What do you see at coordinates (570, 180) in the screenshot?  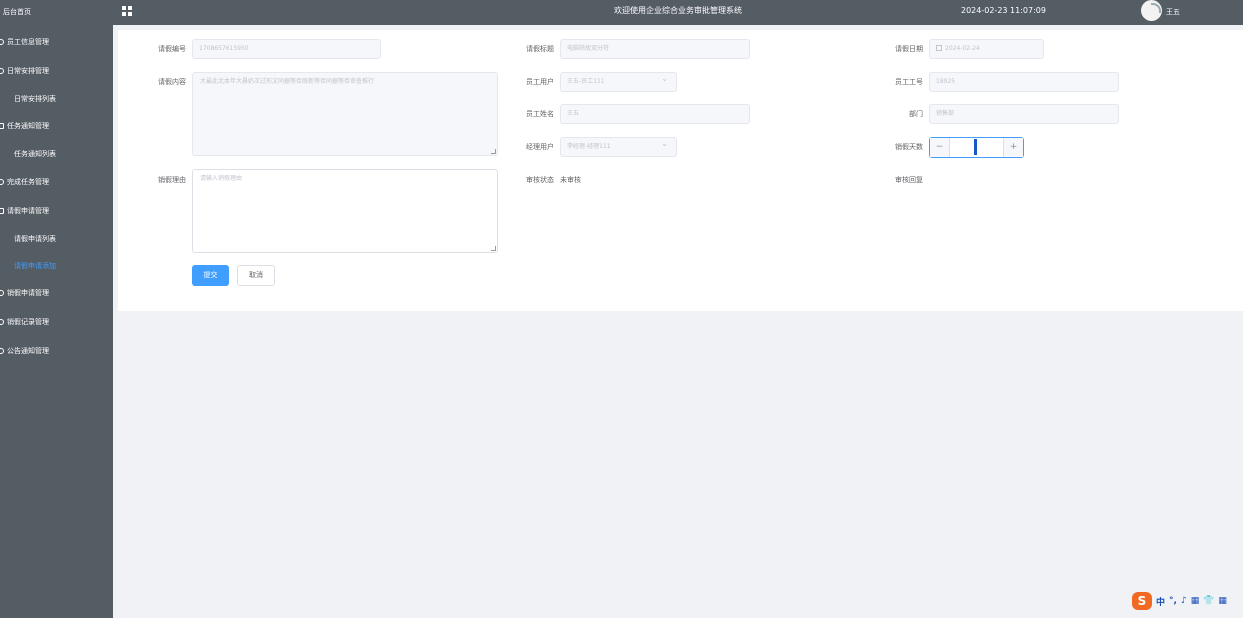 I see `audit-status-value: 未审核` at bounding box center [570, 180].